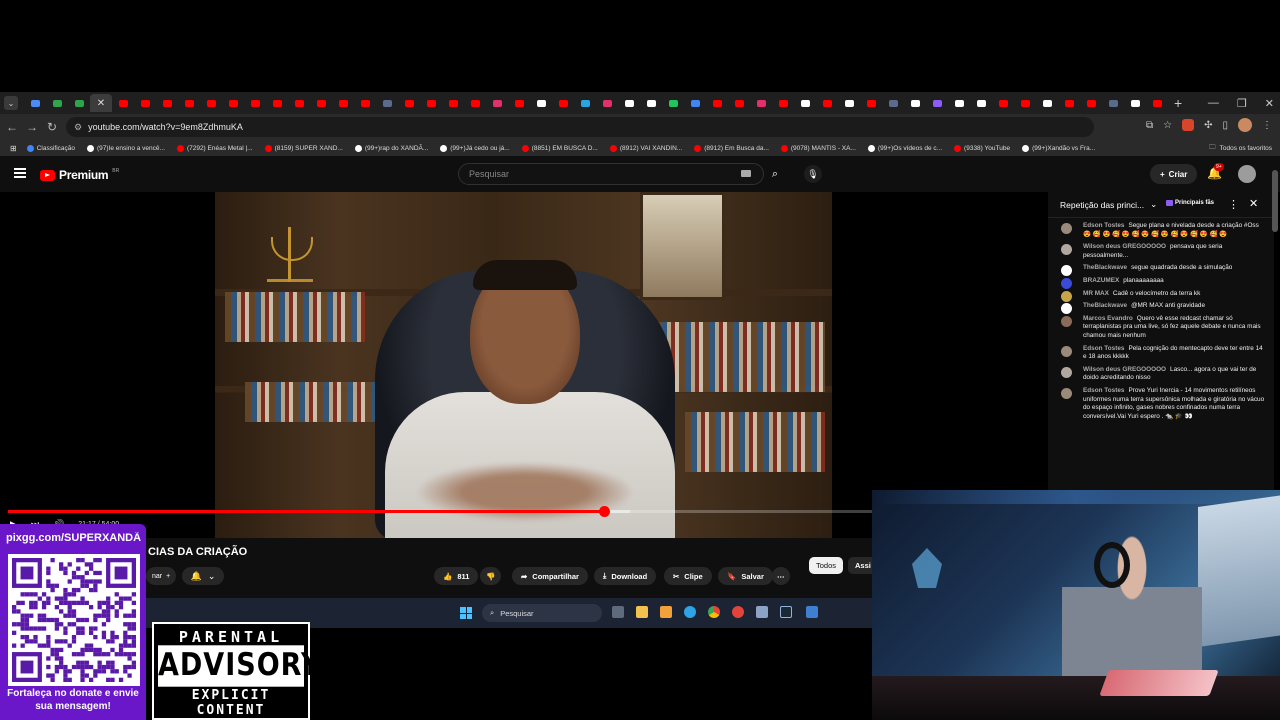 The height and width of the screenshot is (720, 1280). Describe the element at coordinates (625, 576) in the screenshot. I see `download-button: ⤓ Download` at that location.